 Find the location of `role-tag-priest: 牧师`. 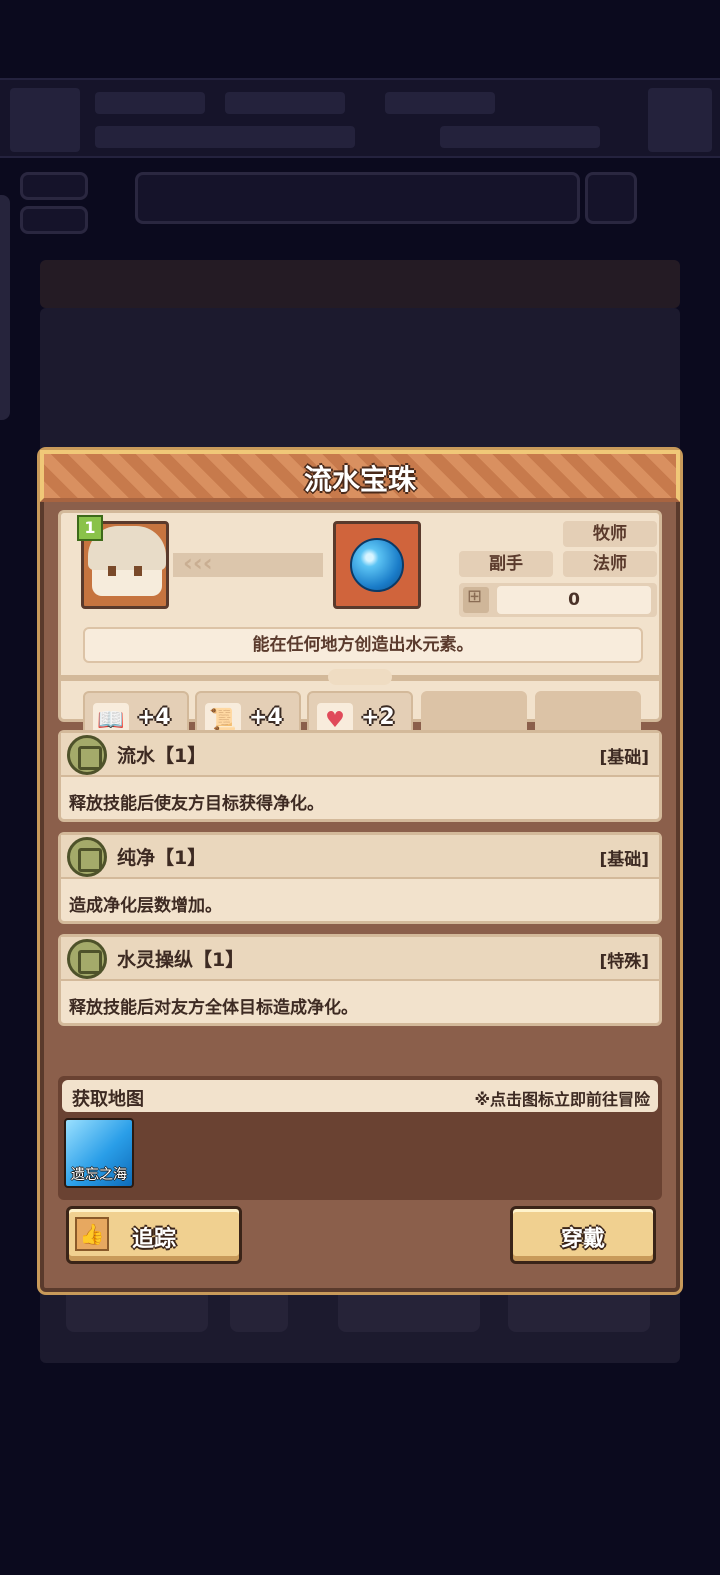

role-tag-priest: 牧师 is located at coordinates (610, 534).